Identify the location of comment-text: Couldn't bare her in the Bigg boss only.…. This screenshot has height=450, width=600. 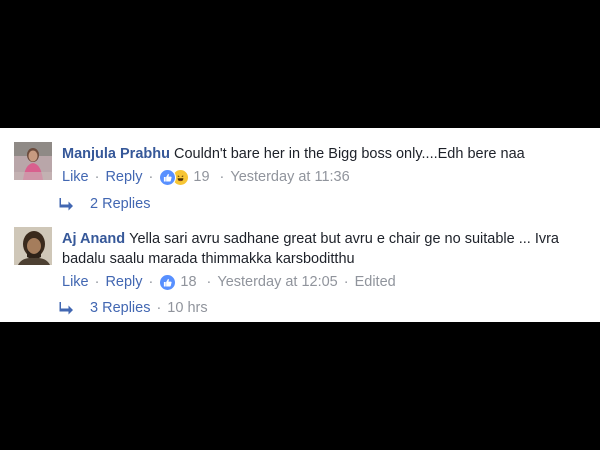
(349, 154).